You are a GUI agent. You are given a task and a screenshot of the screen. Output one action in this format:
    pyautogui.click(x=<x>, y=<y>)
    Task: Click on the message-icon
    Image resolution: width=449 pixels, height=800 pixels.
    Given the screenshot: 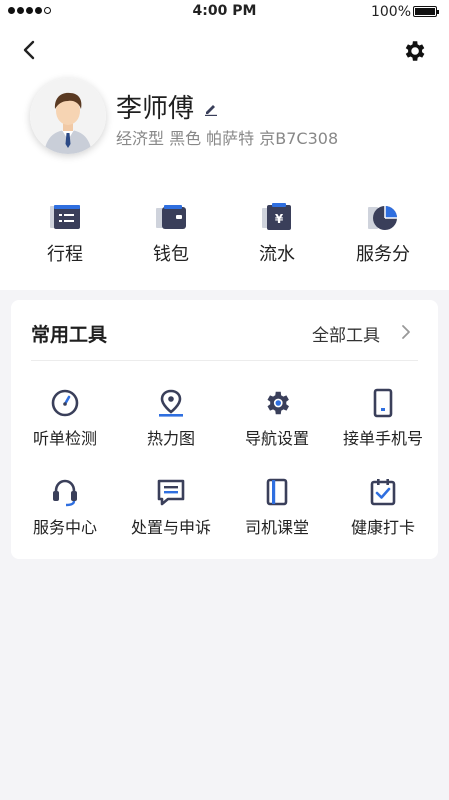 What is the action you would take?
    pyautogui.click(x=171, y=492)
    